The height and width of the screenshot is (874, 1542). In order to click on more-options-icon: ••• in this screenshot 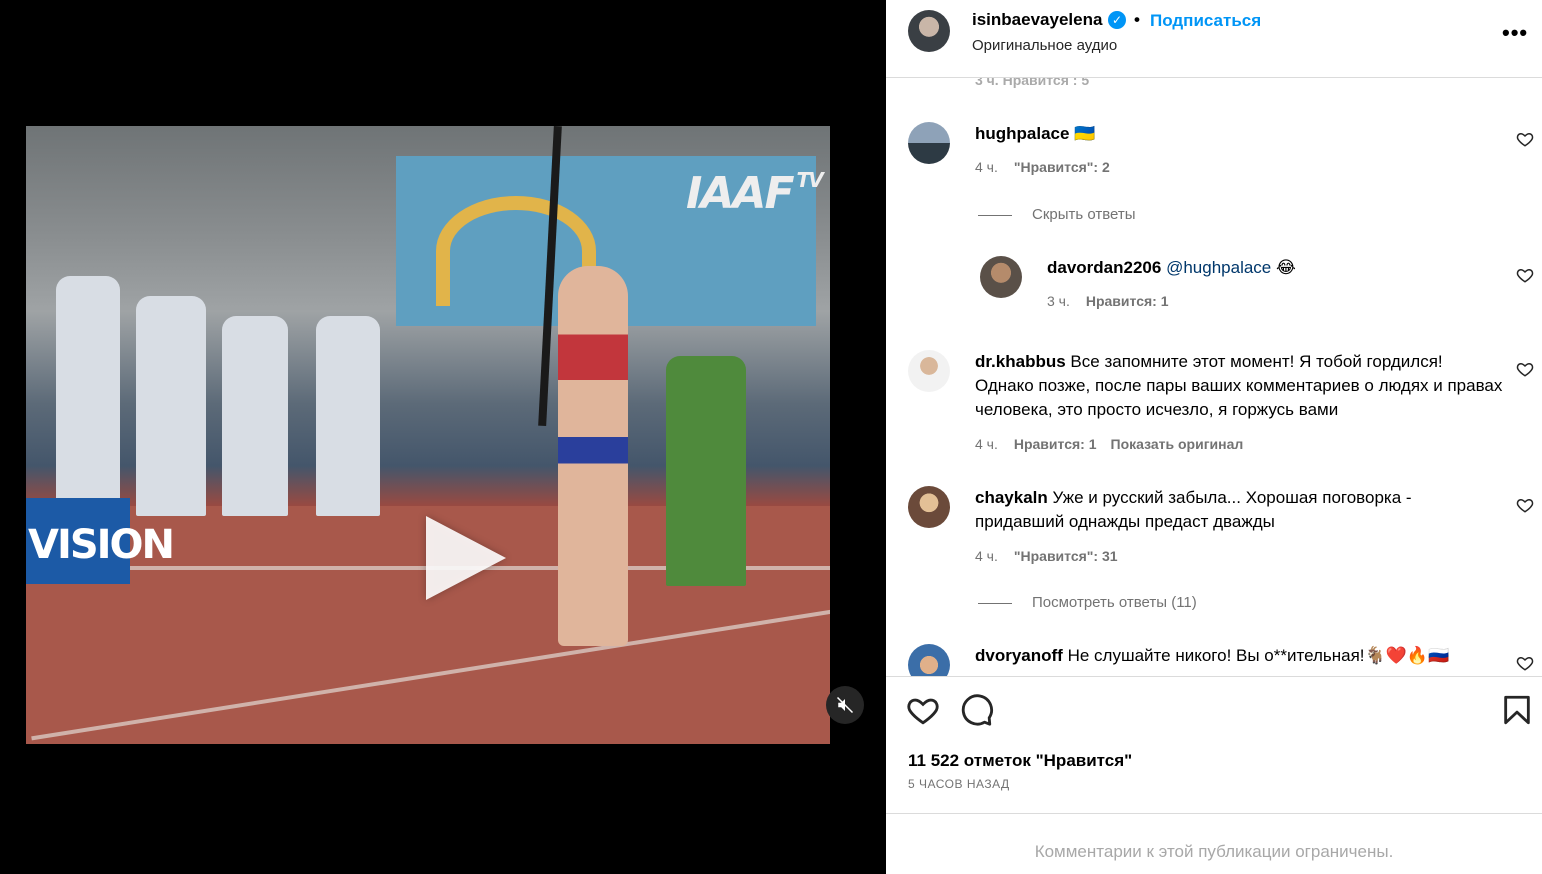, I will do `click(1515, 33)`.